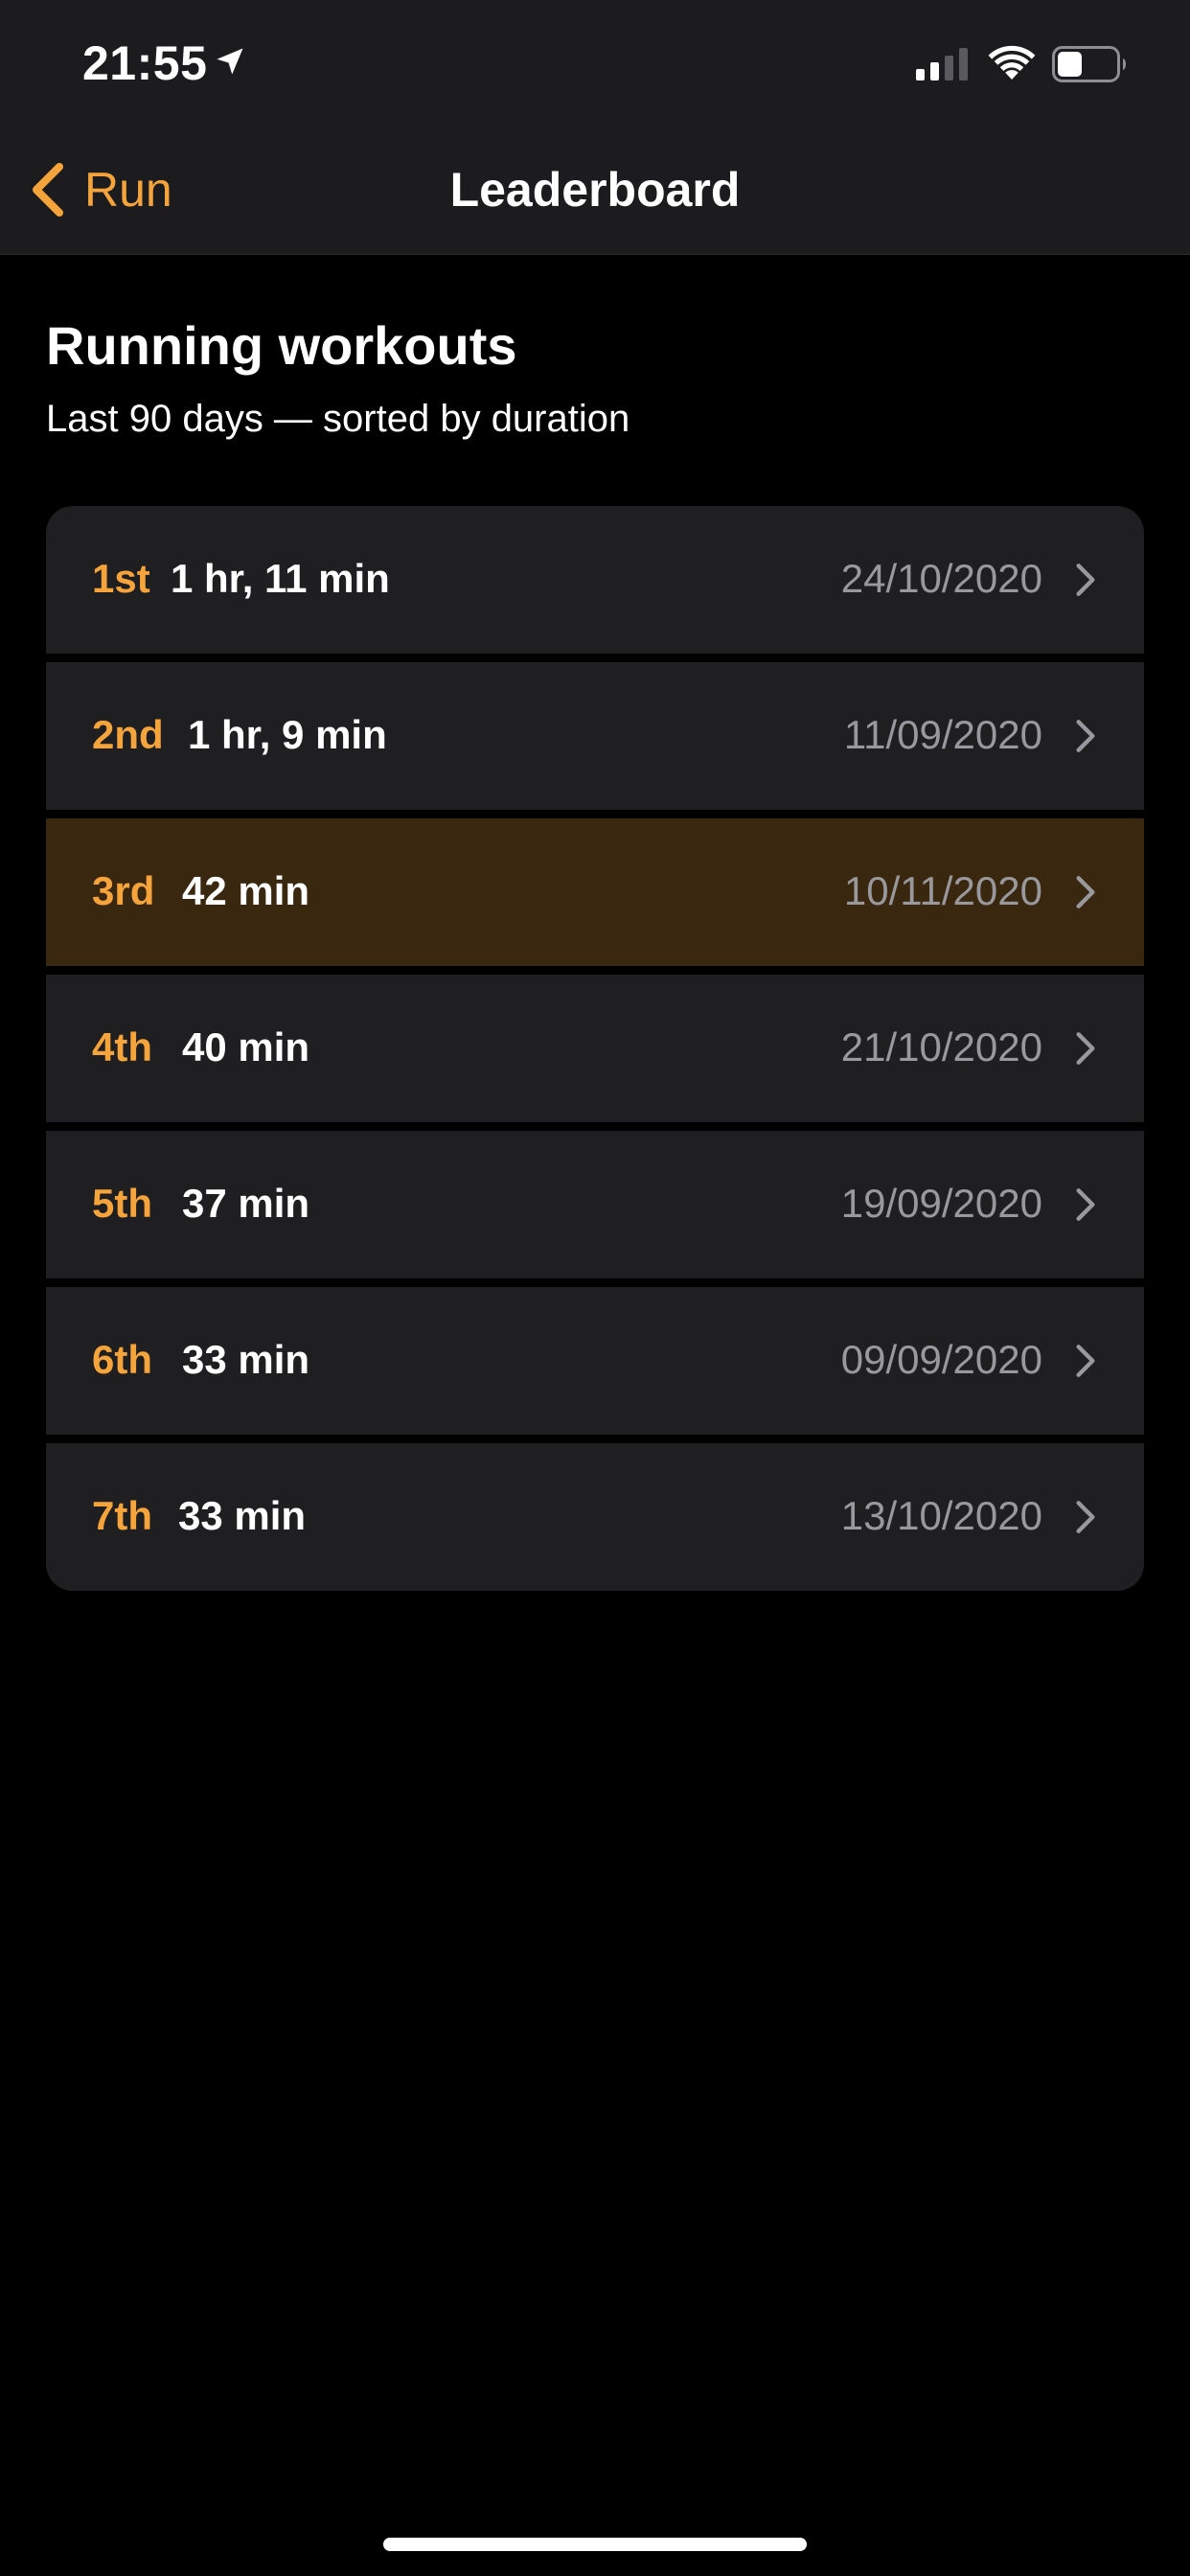 The width and height of the screenshot is (1190, 2576). What do you see at coordinates (124, 890) in the screenshot?
I see `rank-label: 3rd` at bounding box center [124, 890].